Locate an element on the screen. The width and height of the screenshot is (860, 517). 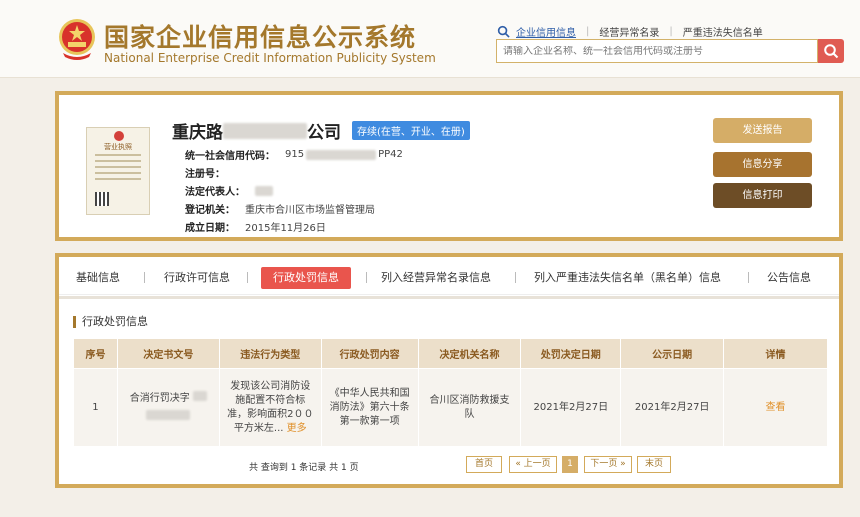
national-emblem-icon is located at coordinates (77, 39).